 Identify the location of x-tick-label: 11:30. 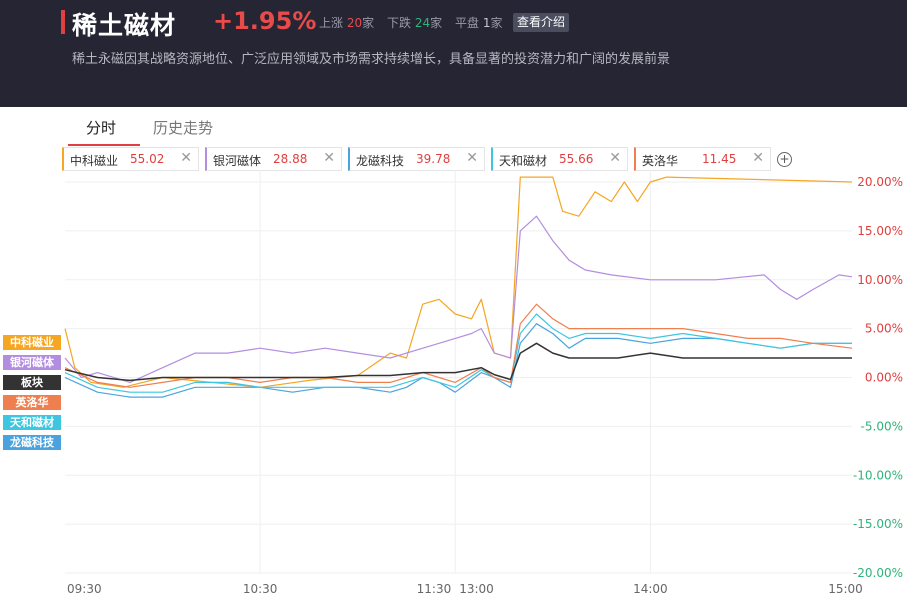
(434, 589).